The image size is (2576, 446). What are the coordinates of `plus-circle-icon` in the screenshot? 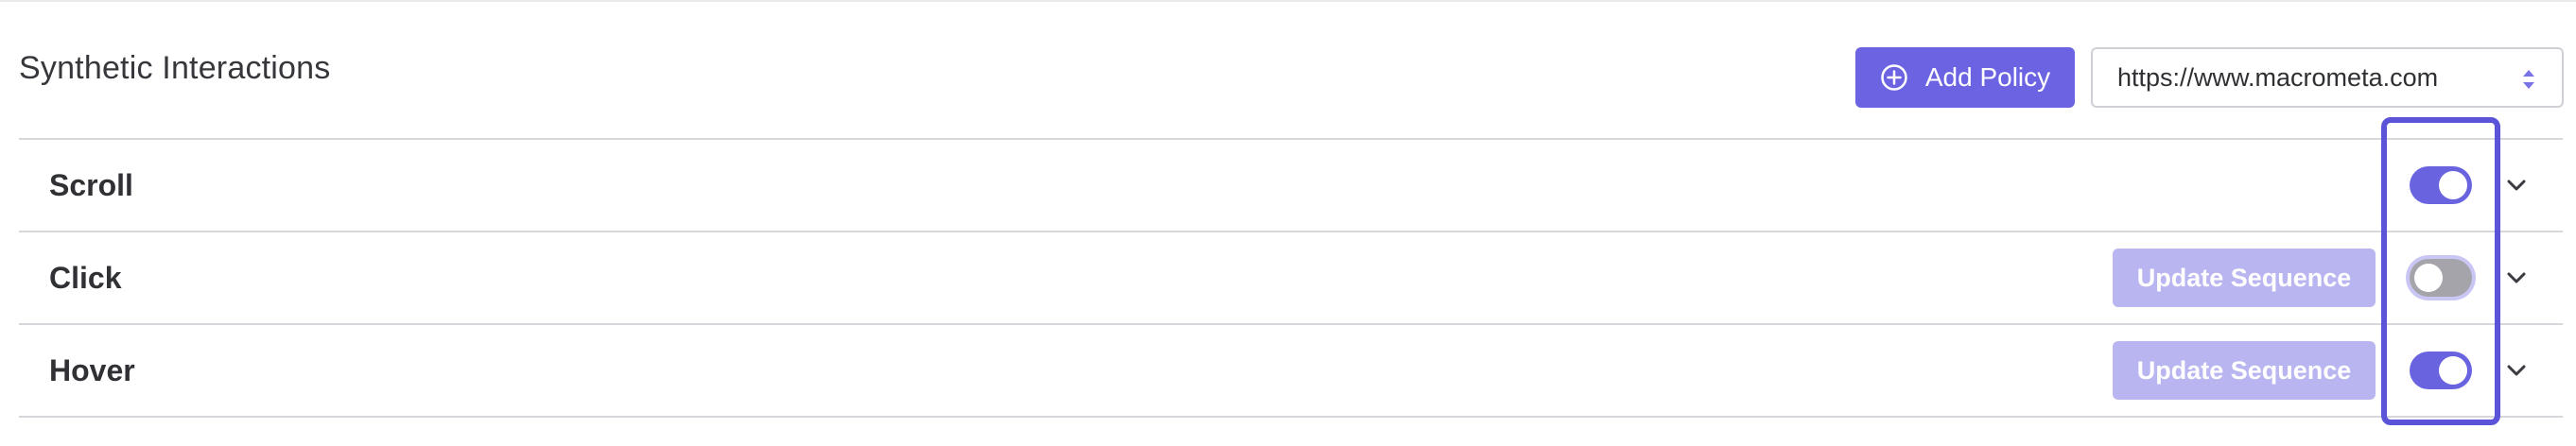 It's located at (1894, 77).